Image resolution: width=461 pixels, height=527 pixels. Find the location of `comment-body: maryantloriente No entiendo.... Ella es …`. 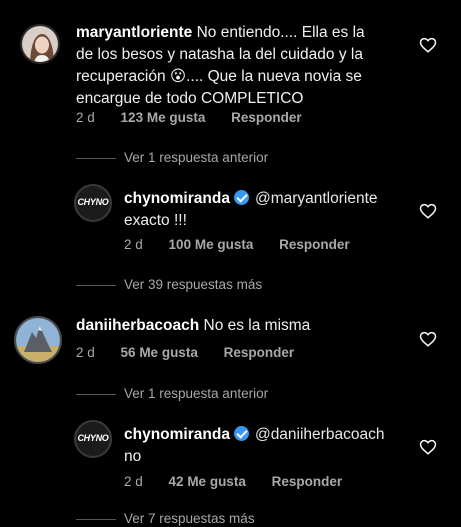

comment-body: maryantloriente No entiendo.... Ella es … is located at coordinates (241, 66).